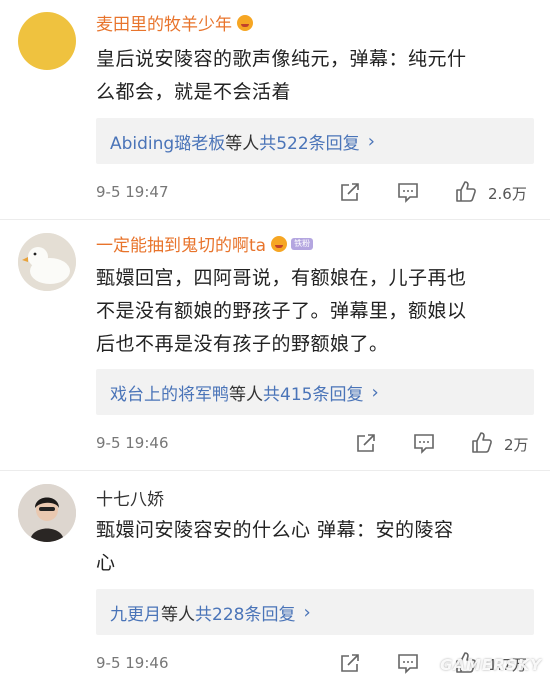 The image size is (550, 680). I want to click on reply-summary: Abiding璐老板 等人 共522条回复 ›, so click(315, 141).